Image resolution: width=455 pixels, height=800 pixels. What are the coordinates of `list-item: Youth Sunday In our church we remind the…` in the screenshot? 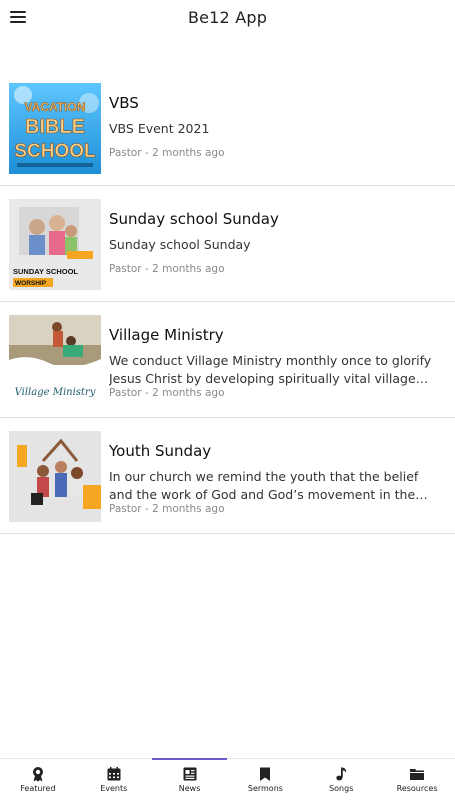 It's located at (227, 476).